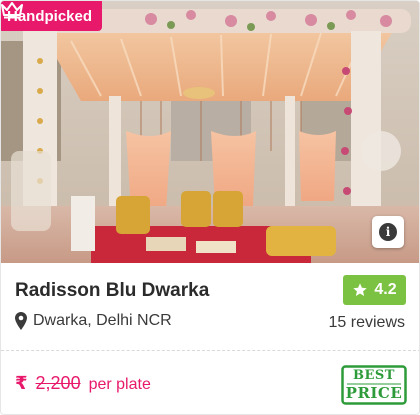 This screenshot has height=415, width=420. I want to click on info-icon: i, so click(388, 232).